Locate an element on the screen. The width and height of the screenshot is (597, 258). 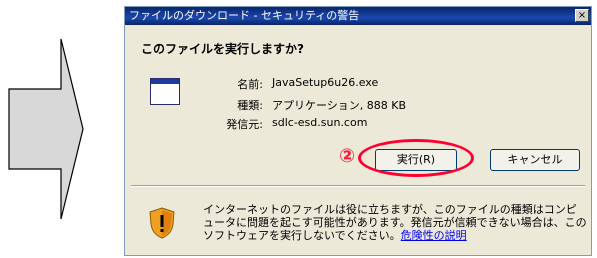
separator is located at coordinates (358, 186).